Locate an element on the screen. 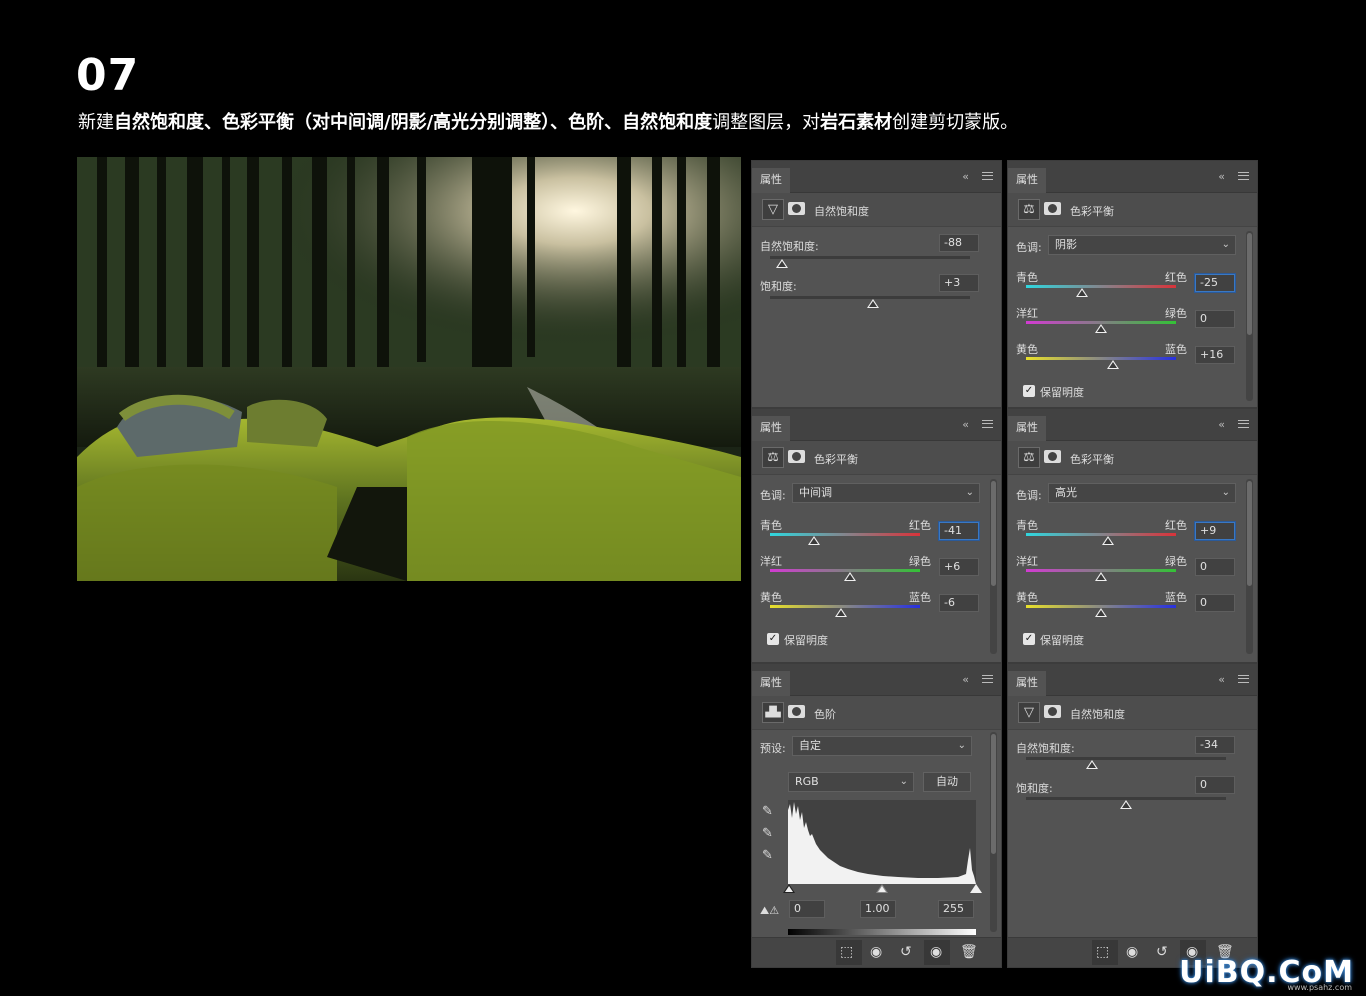  visibility-eye-icon: ◉ is located at coordinates (936, 952).